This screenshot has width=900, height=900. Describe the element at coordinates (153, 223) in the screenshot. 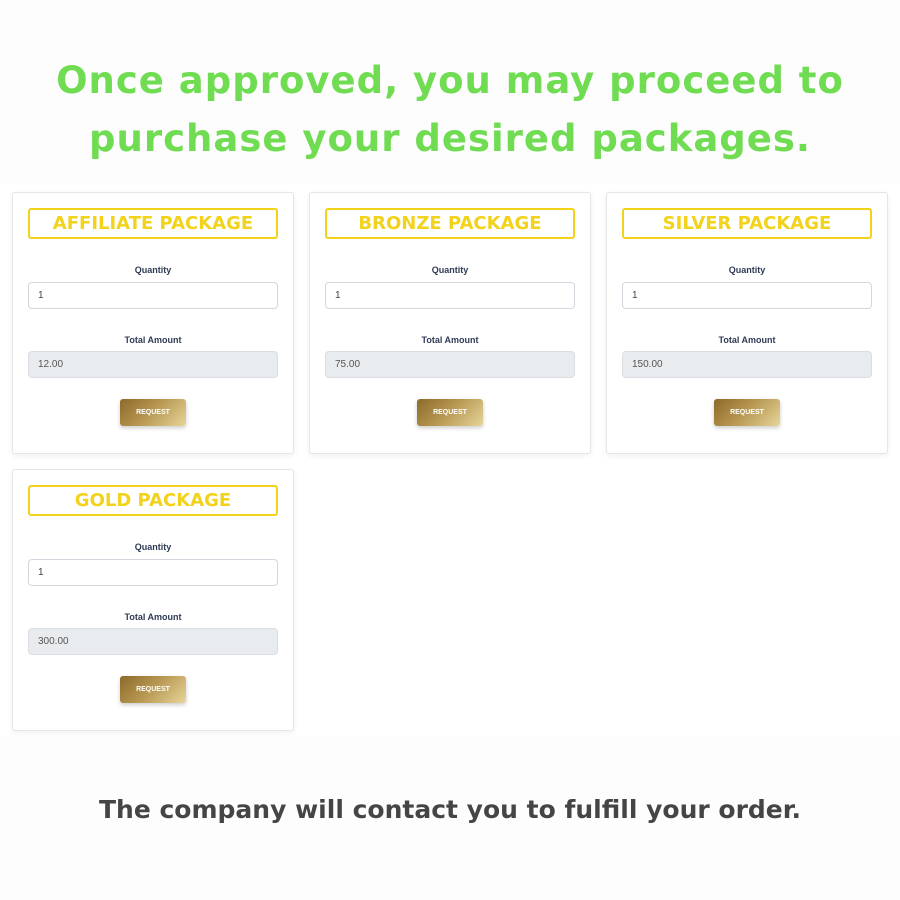

I see `package-title: AFFILIATE PACKAGE` at that location.